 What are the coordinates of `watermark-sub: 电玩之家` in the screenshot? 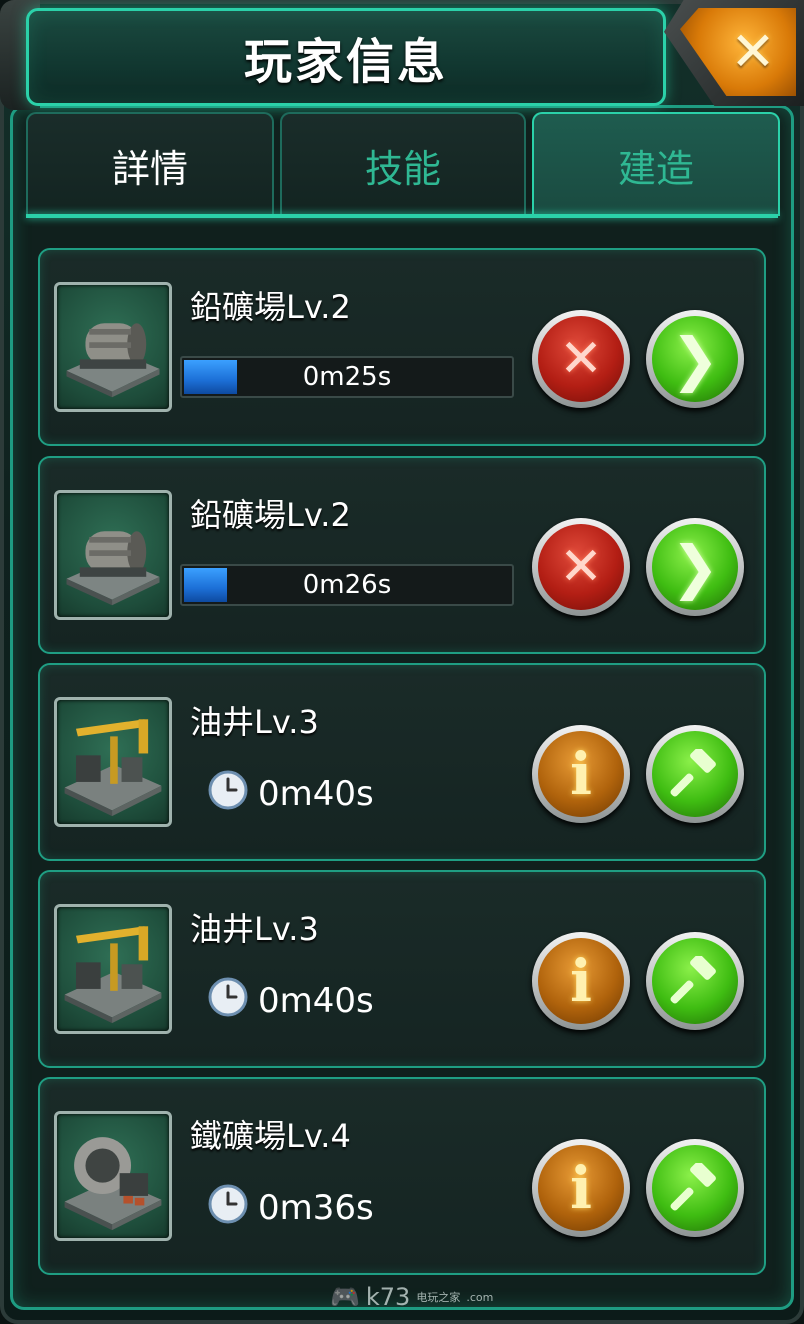 It's located at (438, 1297).